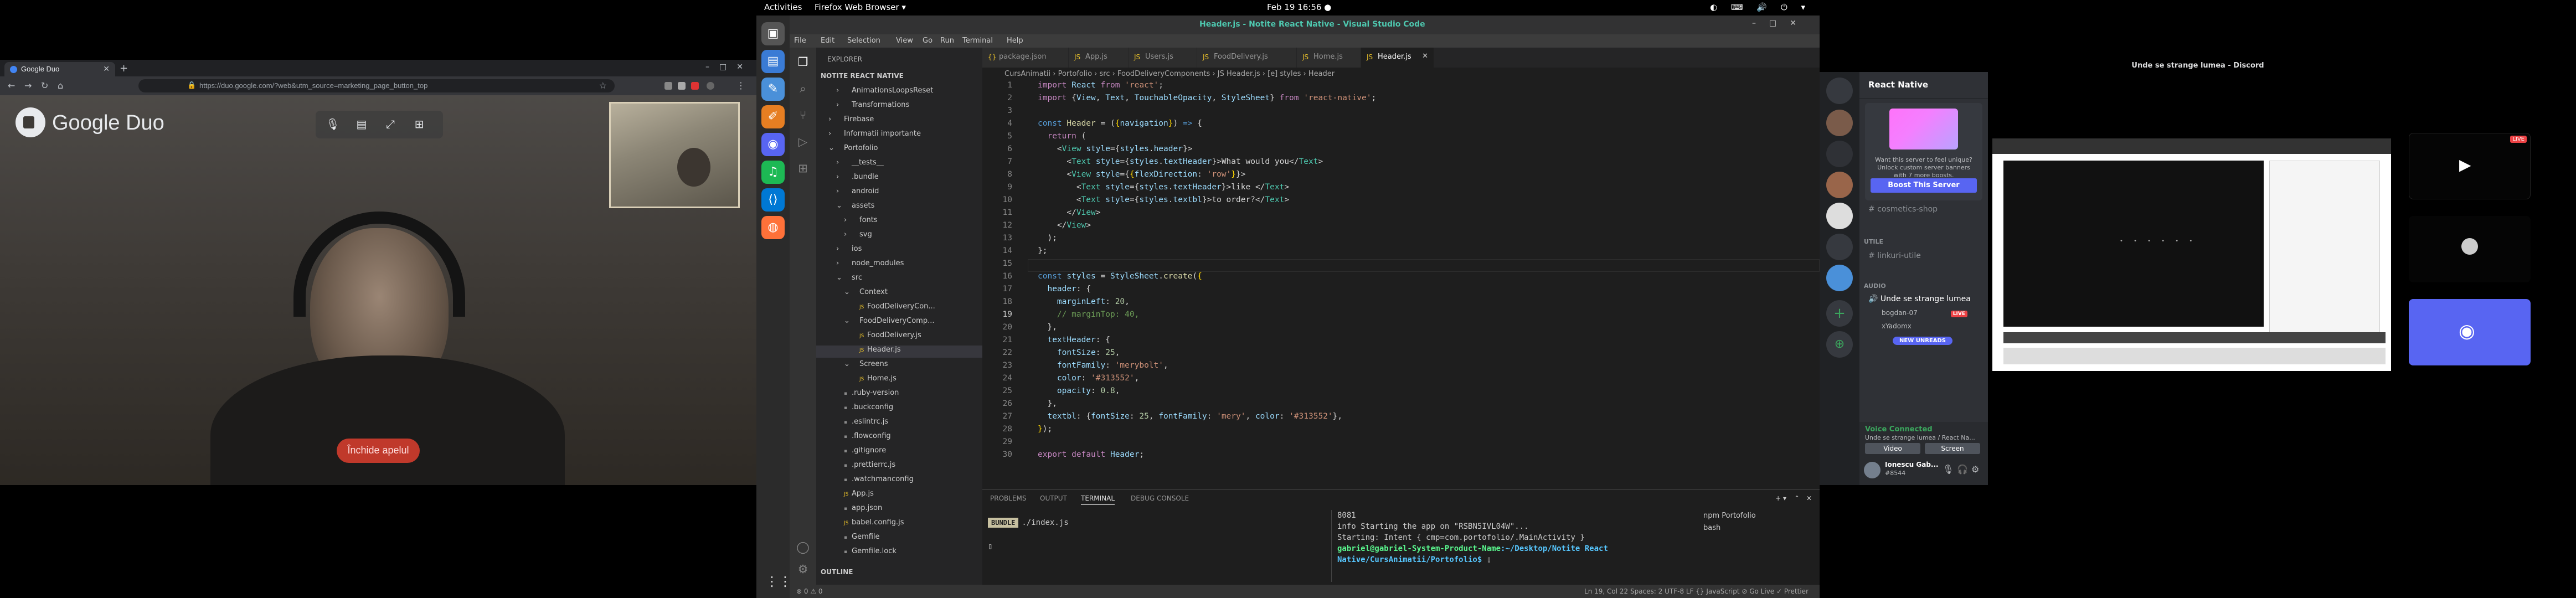 This screenshot has height=598, width=2576. What do you see at coordinates (740, 85) in the screenshot?
I see `menu-dots-icon: ⋮` at bounding box center [740, 85].